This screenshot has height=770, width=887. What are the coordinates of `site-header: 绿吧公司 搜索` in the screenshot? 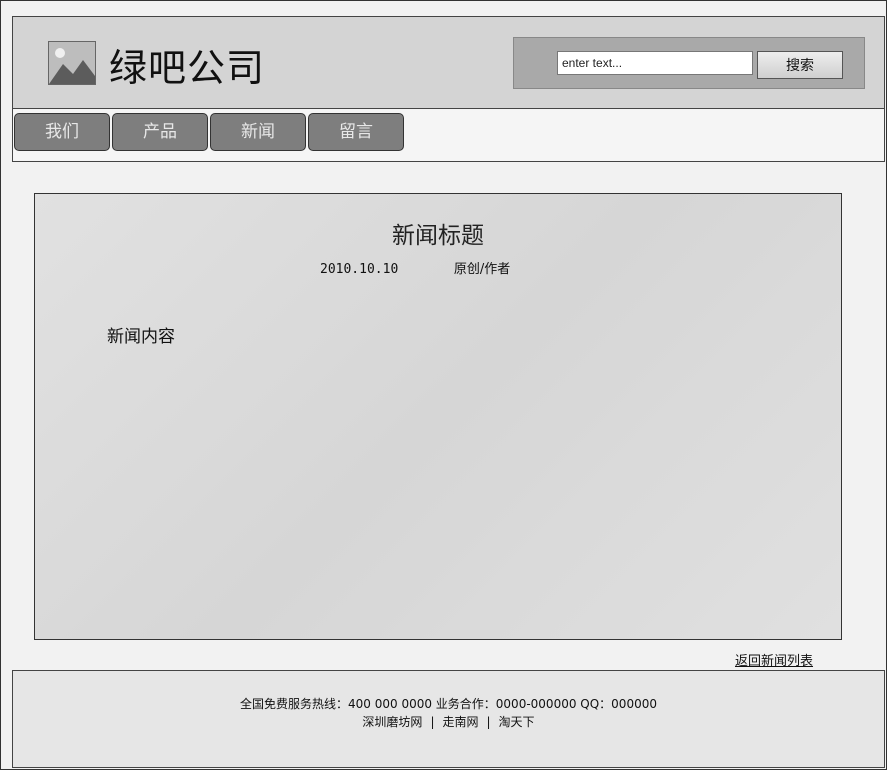 It's located at (448, 62).